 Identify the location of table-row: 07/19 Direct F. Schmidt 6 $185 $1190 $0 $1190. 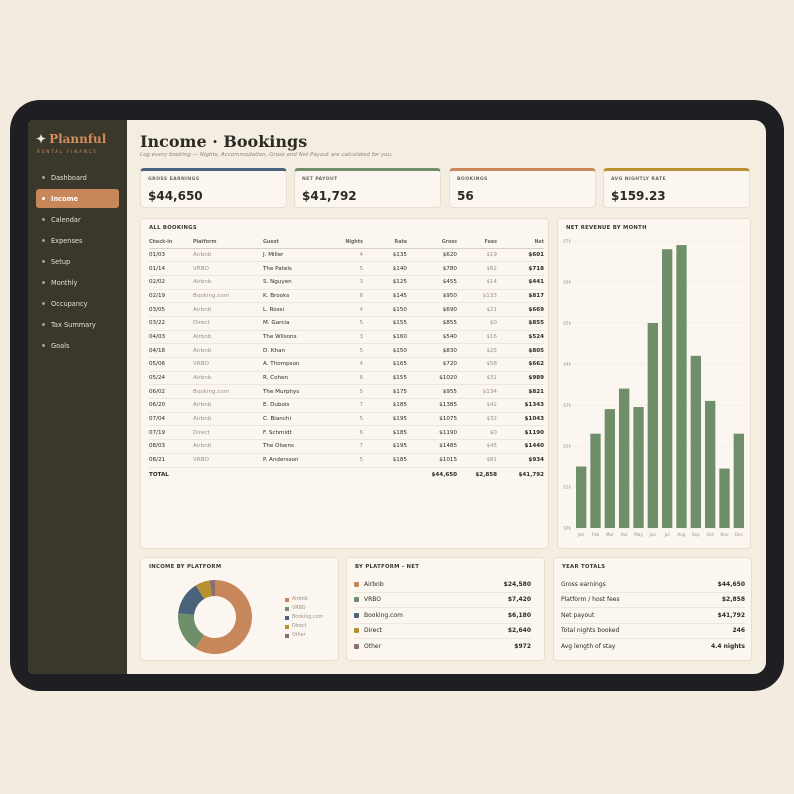
(346, 433).